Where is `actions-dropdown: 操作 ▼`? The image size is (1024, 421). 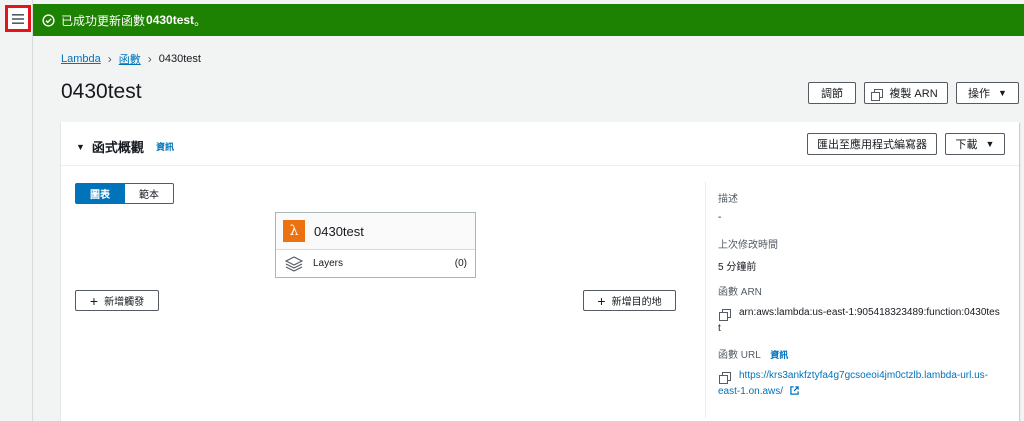
actions-dropdown: 操作 ▼ is located at coordinates (987, 93).